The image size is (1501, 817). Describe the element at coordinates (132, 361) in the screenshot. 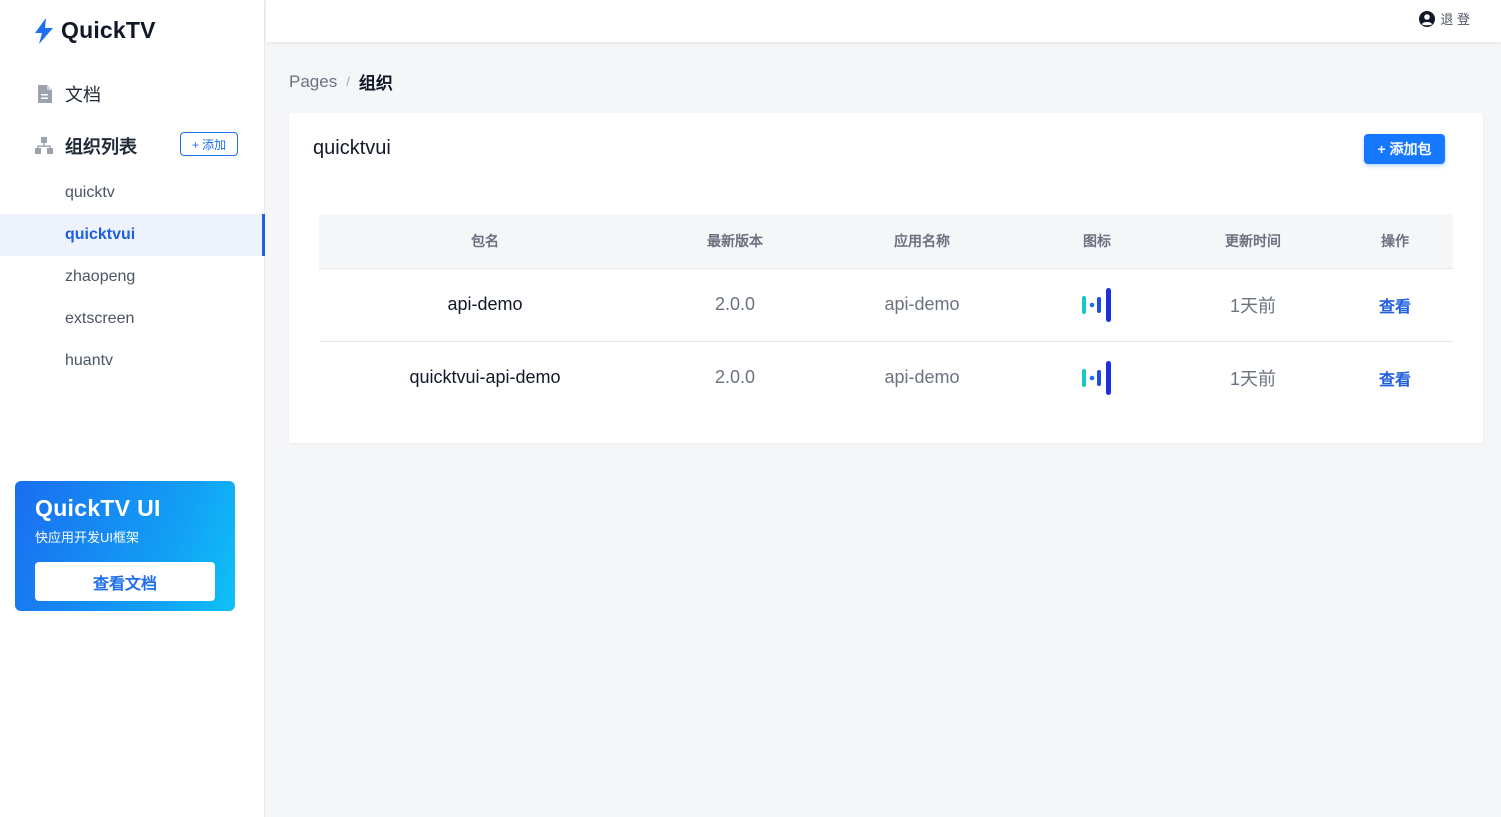

I see `sidebar-item-org: huantv` at that location.